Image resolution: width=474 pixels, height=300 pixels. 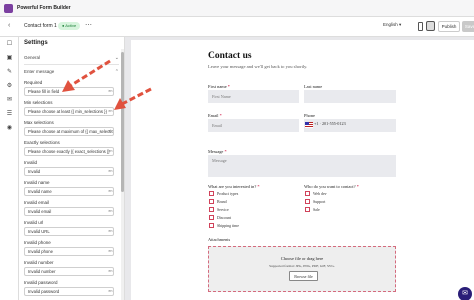 I want to click on checkbox-option: Brand, so click(x=218, y=201).